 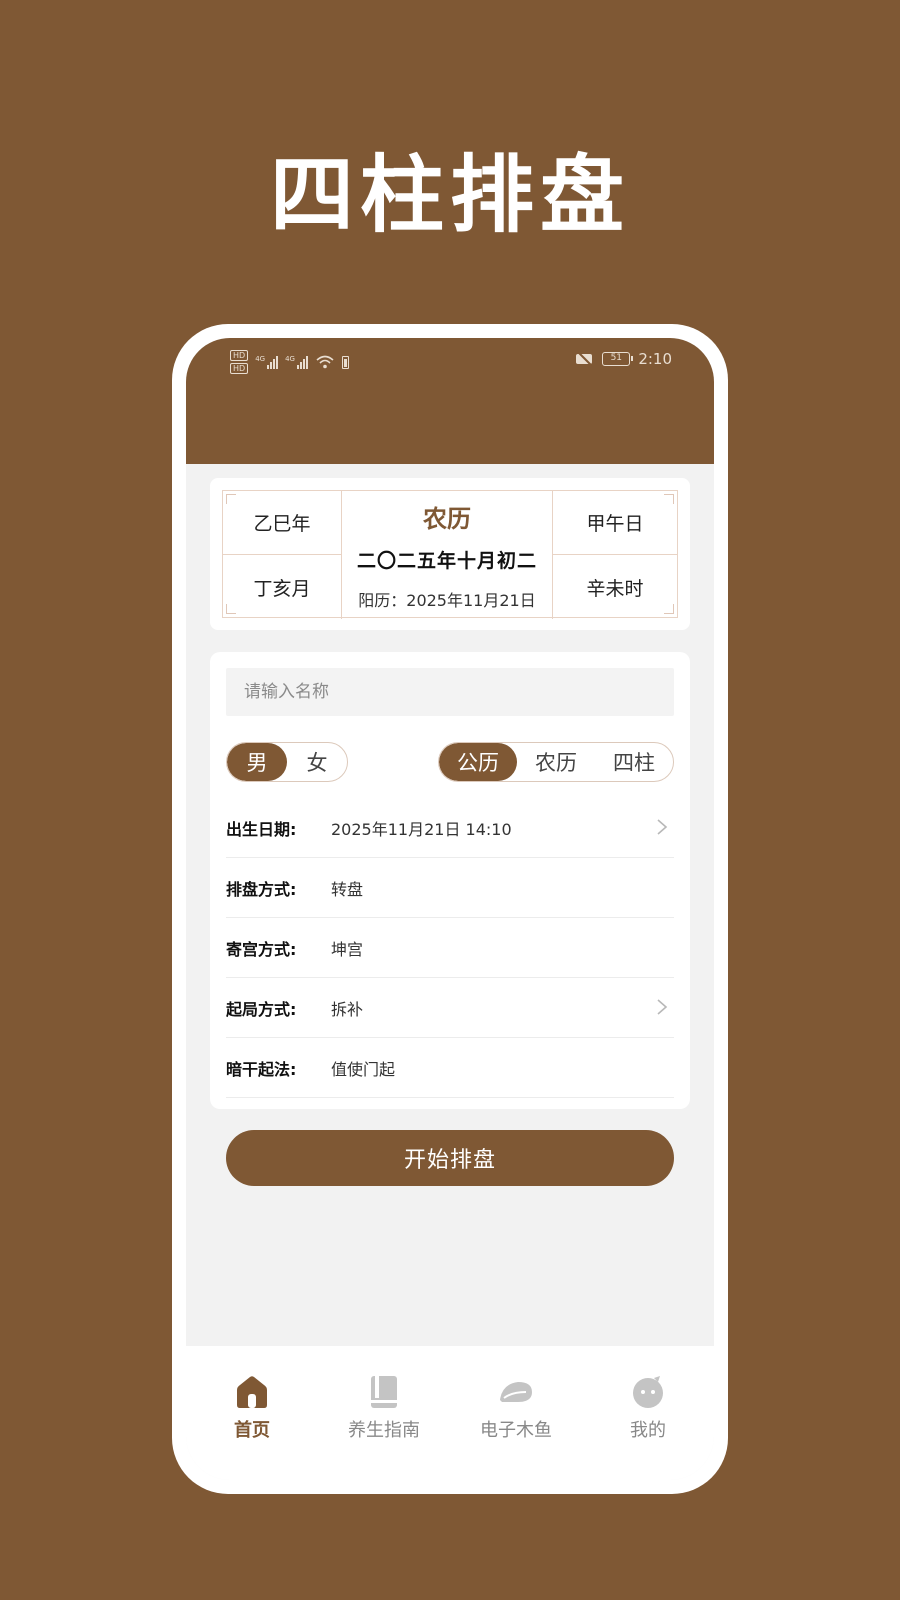 What do you see at coordinates (450, 1068) in the screenshot?
I see `field-hidden-stem-method: 暗干起法: 值使门起` at bounding box center [450, 1068].